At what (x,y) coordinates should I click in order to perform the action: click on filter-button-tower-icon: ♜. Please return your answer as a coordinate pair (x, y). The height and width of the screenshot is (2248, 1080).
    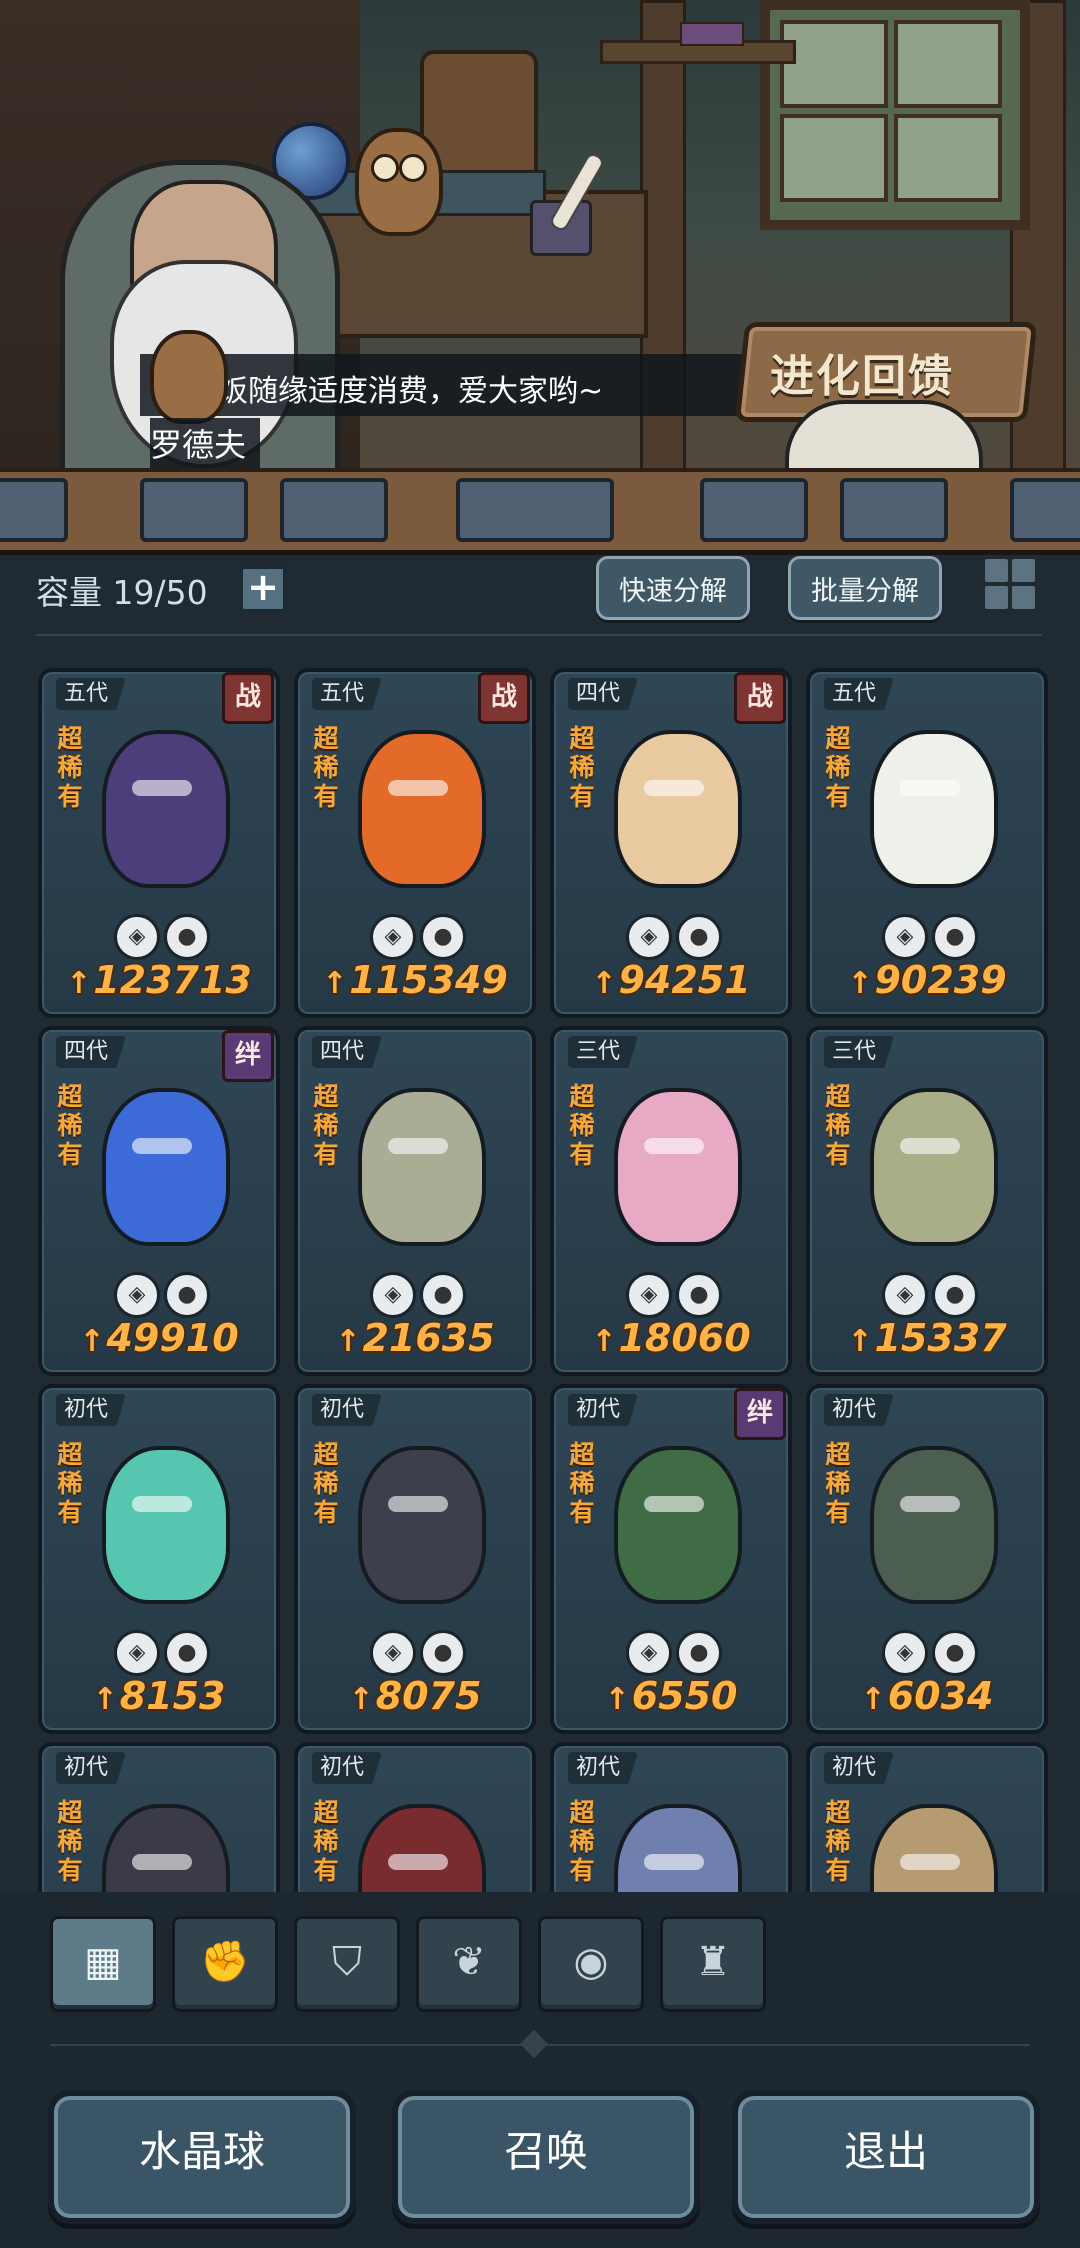
    Looking at the image, I should click on (713, 1964).